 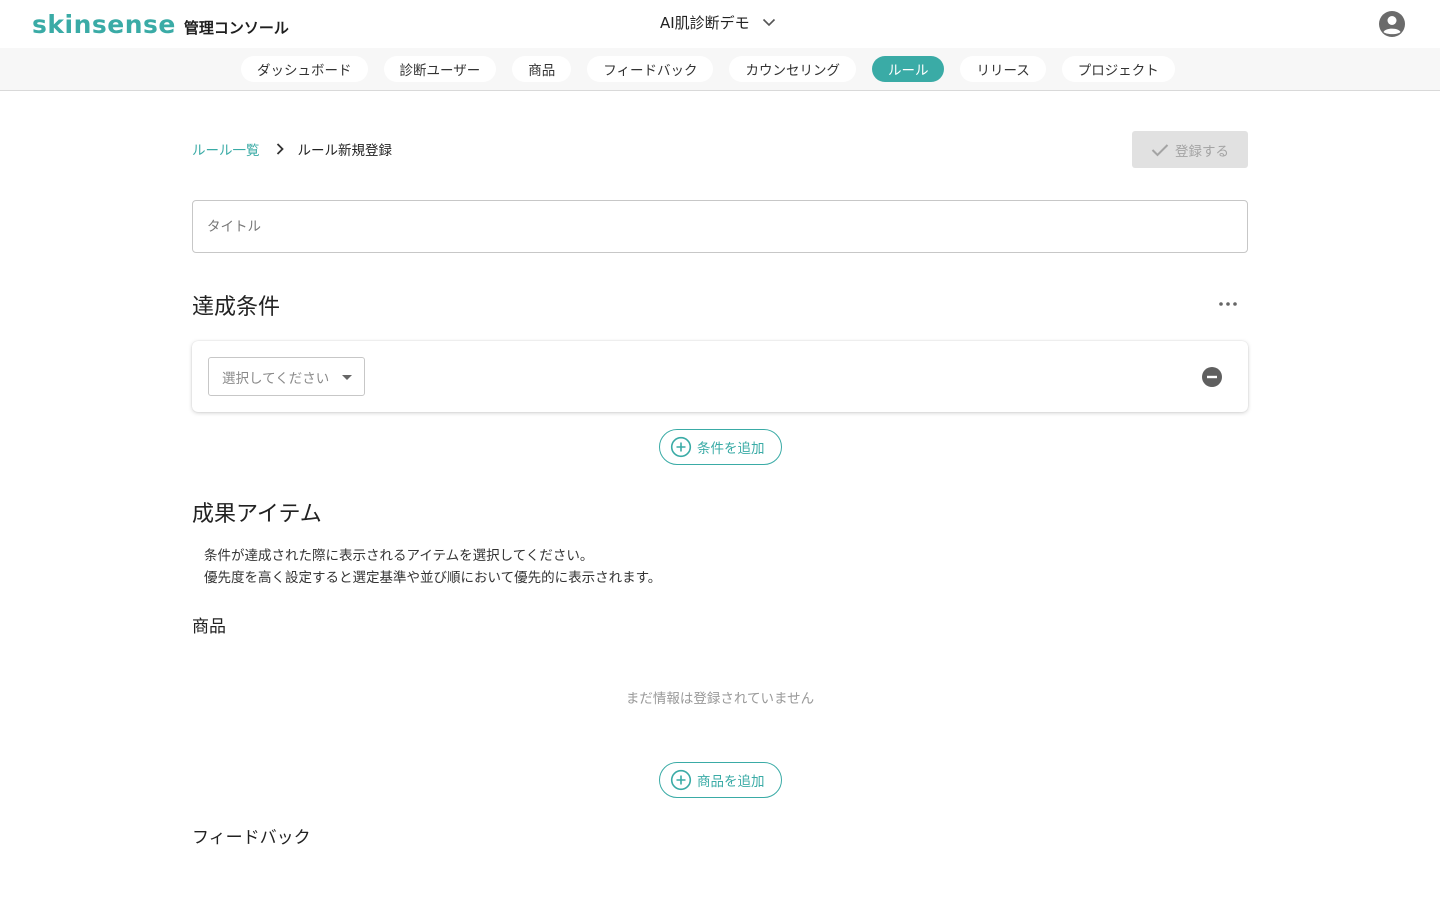 What do you see at coordinates (104, 24) in the screenshot?
I see `logo-wordmark: skinsense` at bounding box center [104, 24].